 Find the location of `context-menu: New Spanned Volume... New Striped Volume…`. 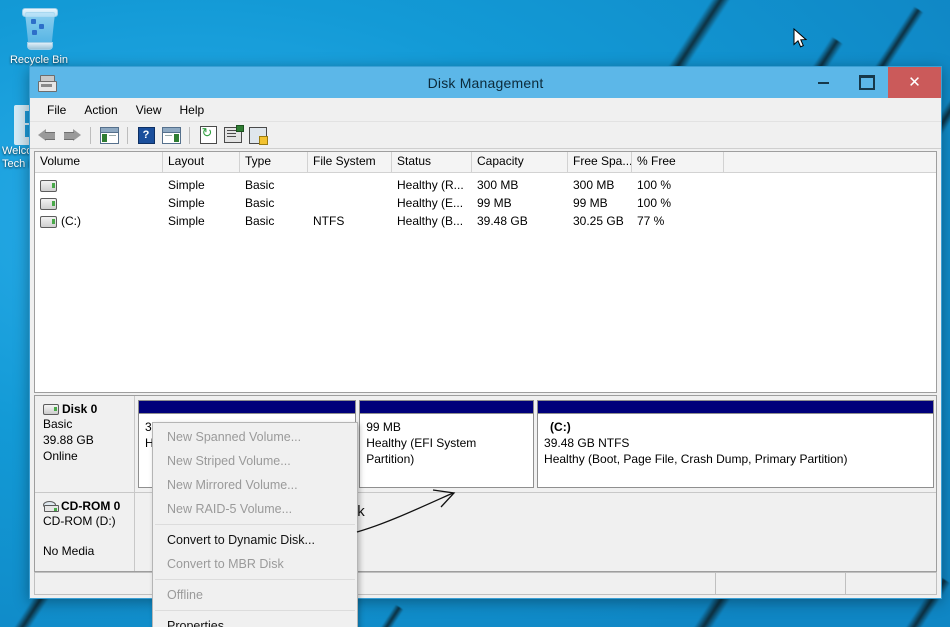

context-menu: New Spanned Volume... New Striped Volume… is located at coordinates (255, 524).